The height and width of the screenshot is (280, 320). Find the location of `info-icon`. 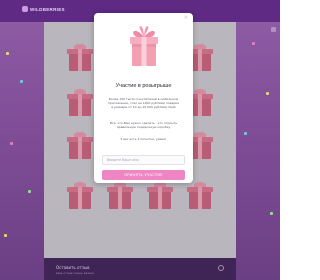

info-icon is located at coordinates (221, 268).